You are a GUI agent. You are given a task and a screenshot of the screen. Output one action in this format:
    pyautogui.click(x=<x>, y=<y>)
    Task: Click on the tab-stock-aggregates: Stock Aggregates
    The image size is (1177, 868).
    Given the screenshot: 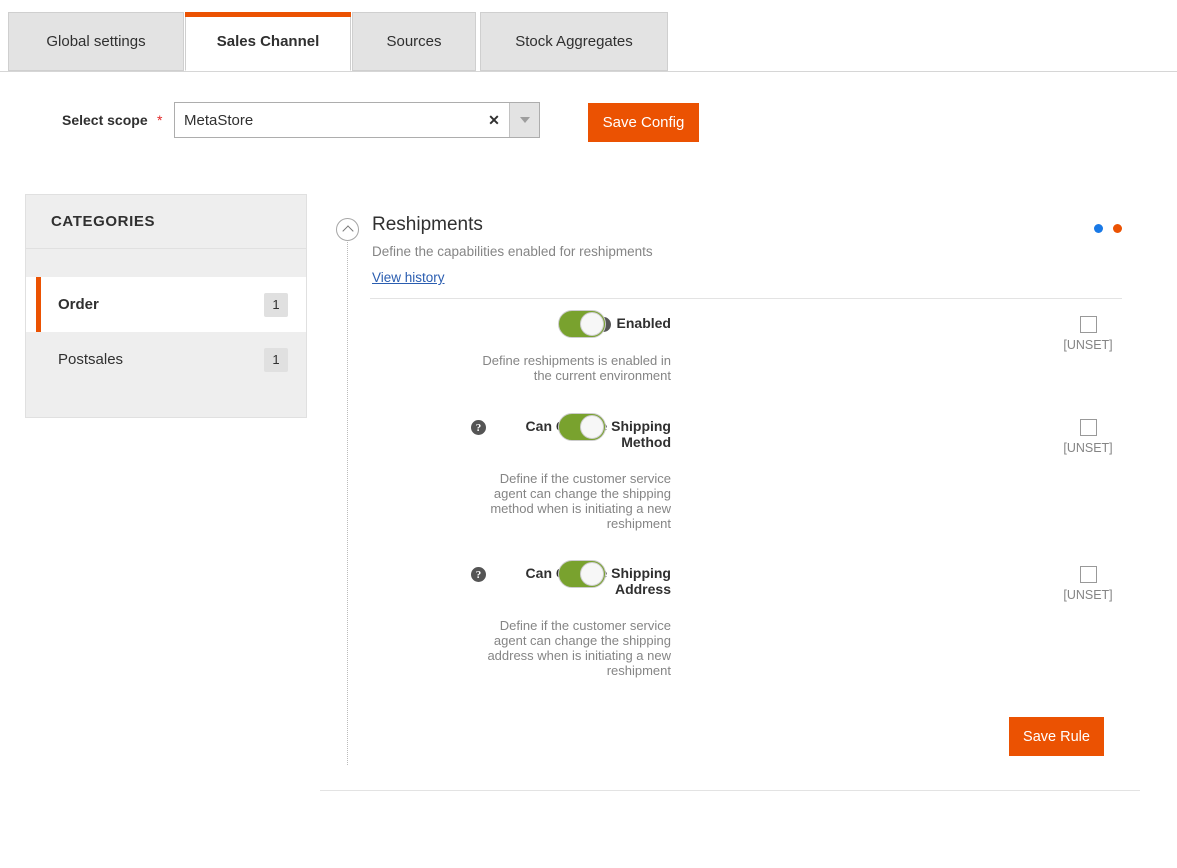 What is the action you would take?
    pyautogui.click(x=574, y=41)
    